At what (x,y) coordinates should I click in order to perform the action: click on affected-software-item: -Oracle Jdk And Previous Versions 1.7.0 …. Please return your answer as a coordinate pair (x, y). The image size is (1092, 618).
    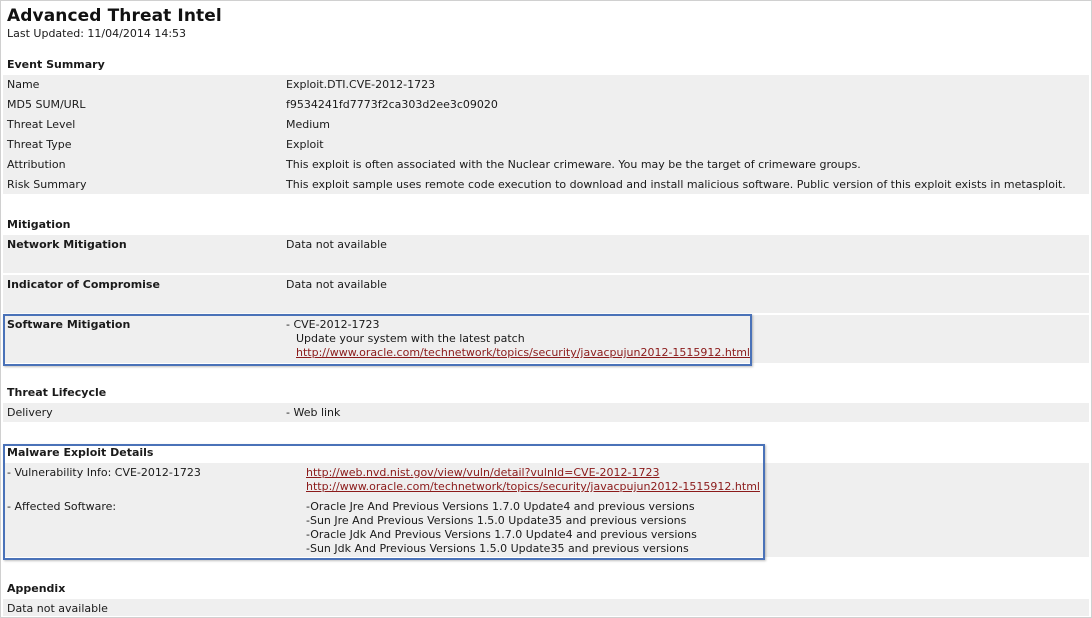
    Looking at the image, I should click on (501, 534).